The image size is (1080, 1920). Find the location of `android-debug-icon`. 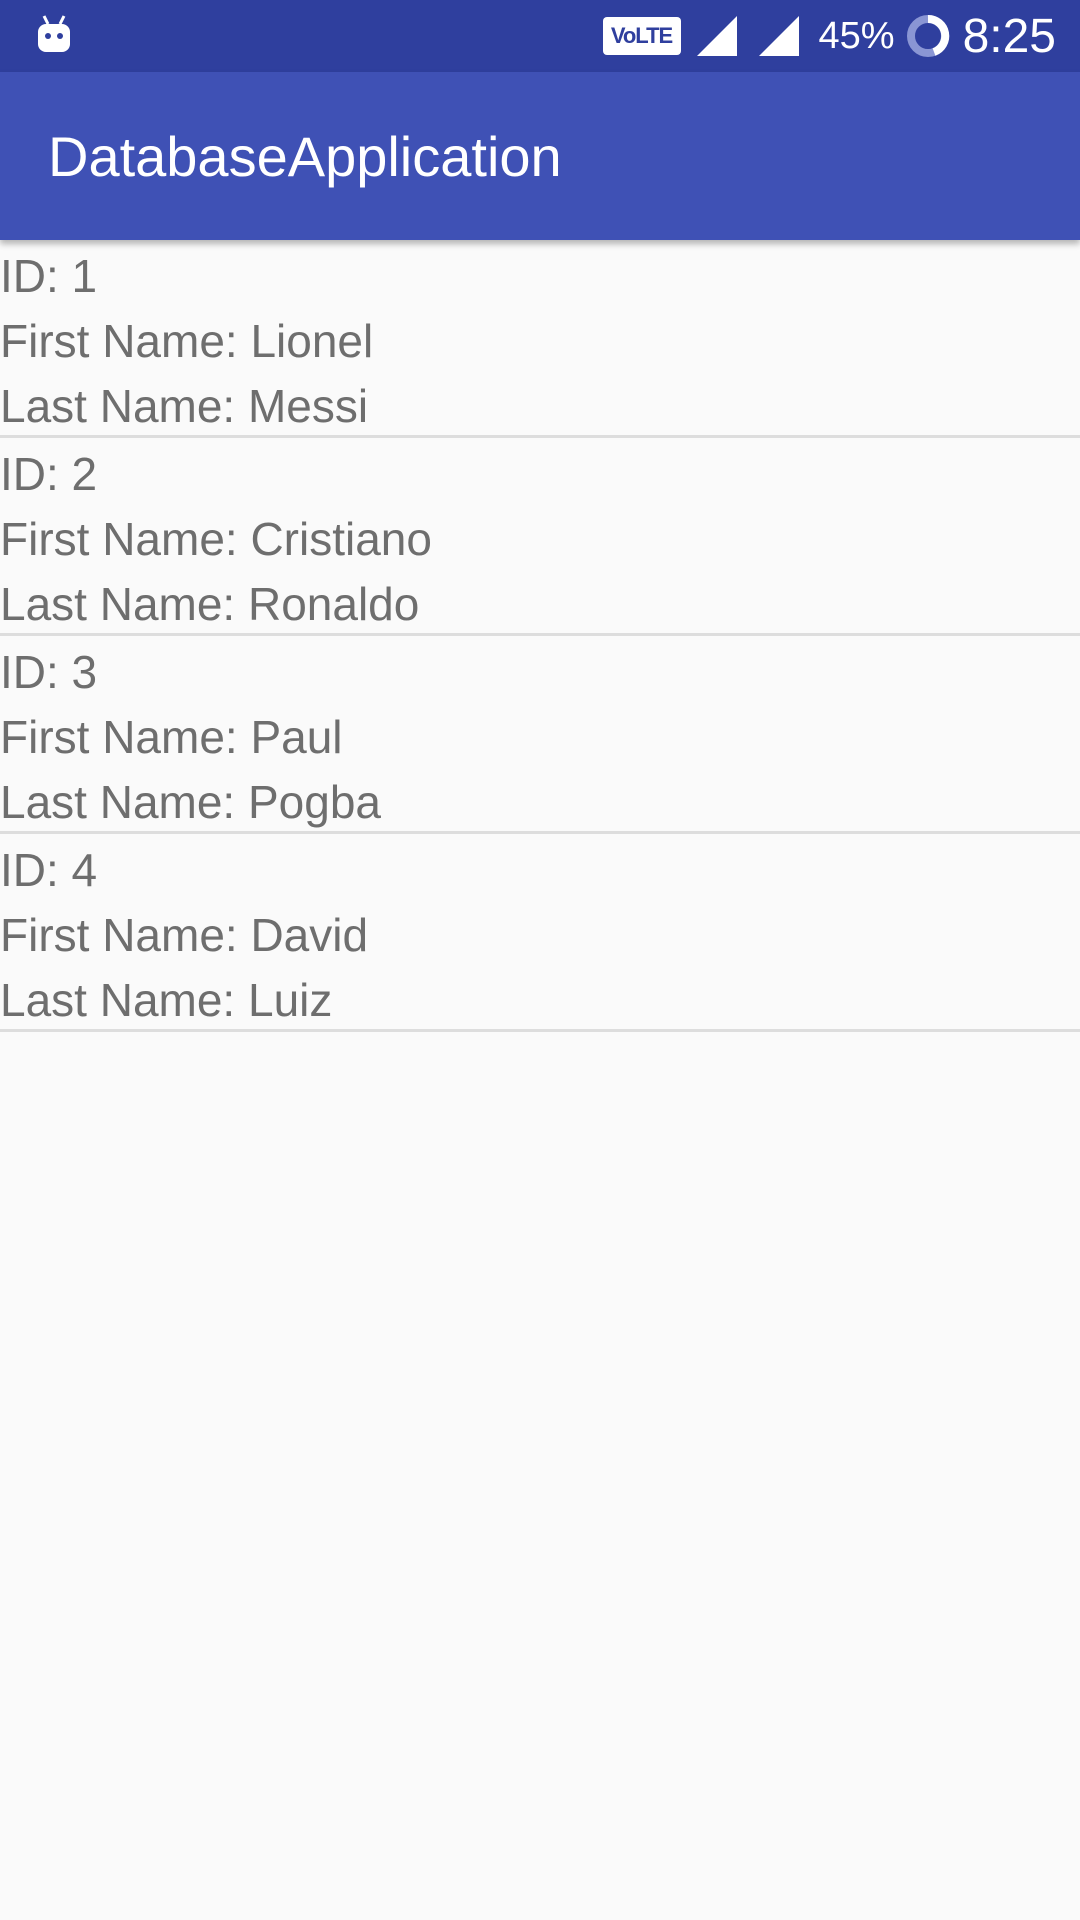

android-debug-icon is located at coordinates (54, 33).